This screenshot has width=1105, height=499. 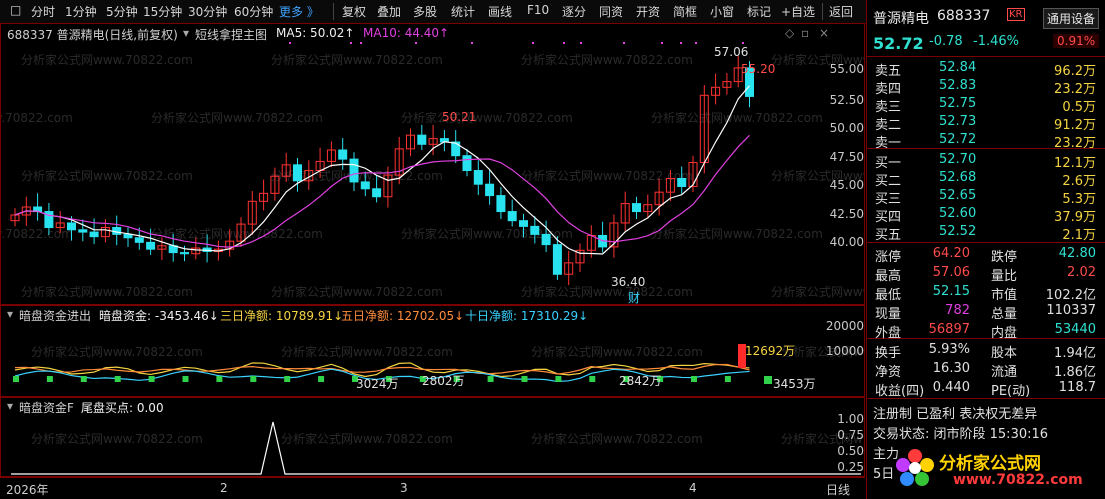 I want to click on bid-price: 52.65, so click(x=958, y=195).